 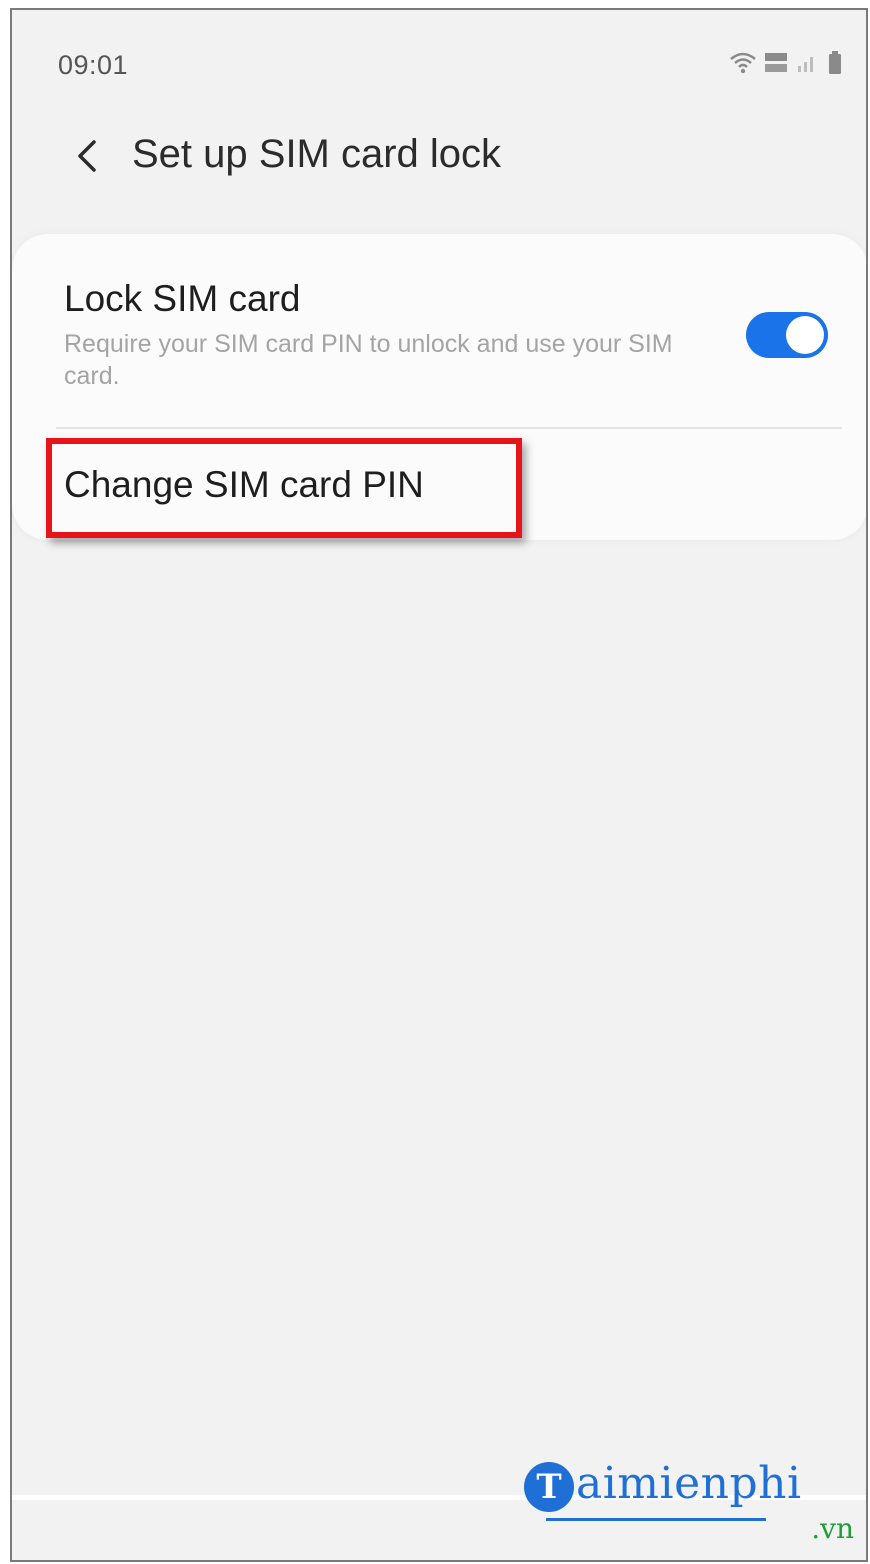 I want to click on watermark-logo: T aimienphi .vn, so click(x=689, y=1501).